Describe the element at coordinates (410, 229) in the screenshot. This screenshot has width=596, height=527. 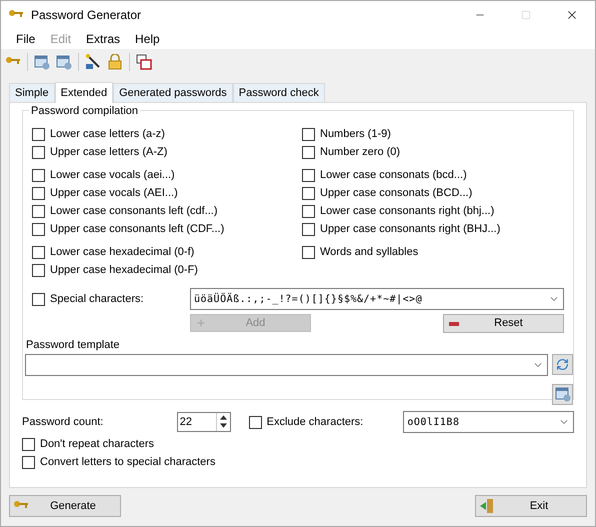
I see `checkbox-label: Upper case consonants right (BHJ...)` at that location.